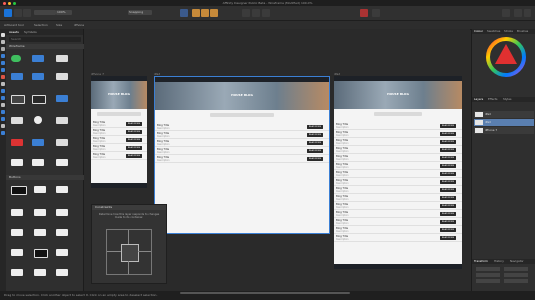 The width and height of the screenshot is (535, 300). What do you see at coordinates (518, 13) in the screenshot?
I see `user-icon` at bounding box center [518, 13].